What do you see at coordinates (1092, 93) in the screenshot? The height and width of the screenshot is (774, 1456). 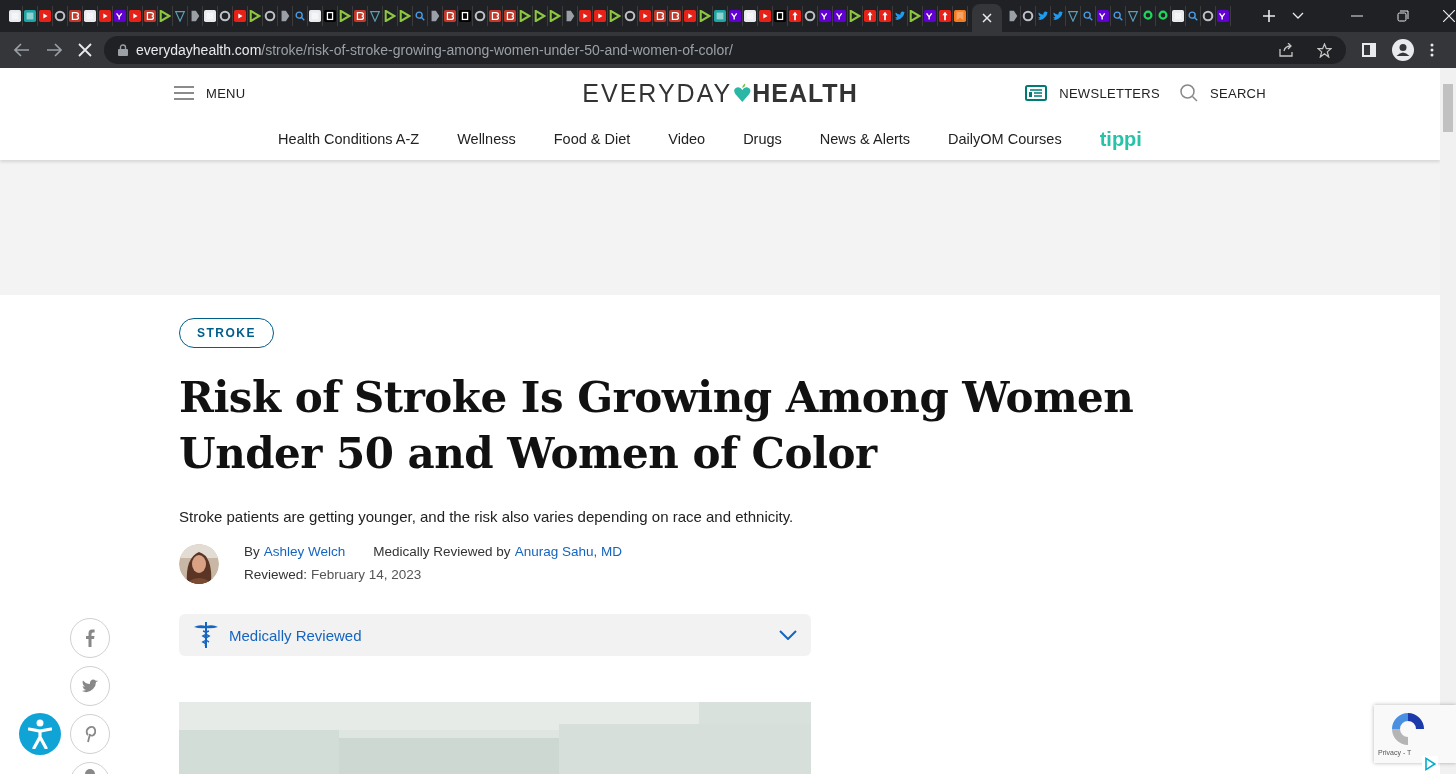 I see `newsletters-button: NEWSLETTERS` at bounding box center [1092, 93].